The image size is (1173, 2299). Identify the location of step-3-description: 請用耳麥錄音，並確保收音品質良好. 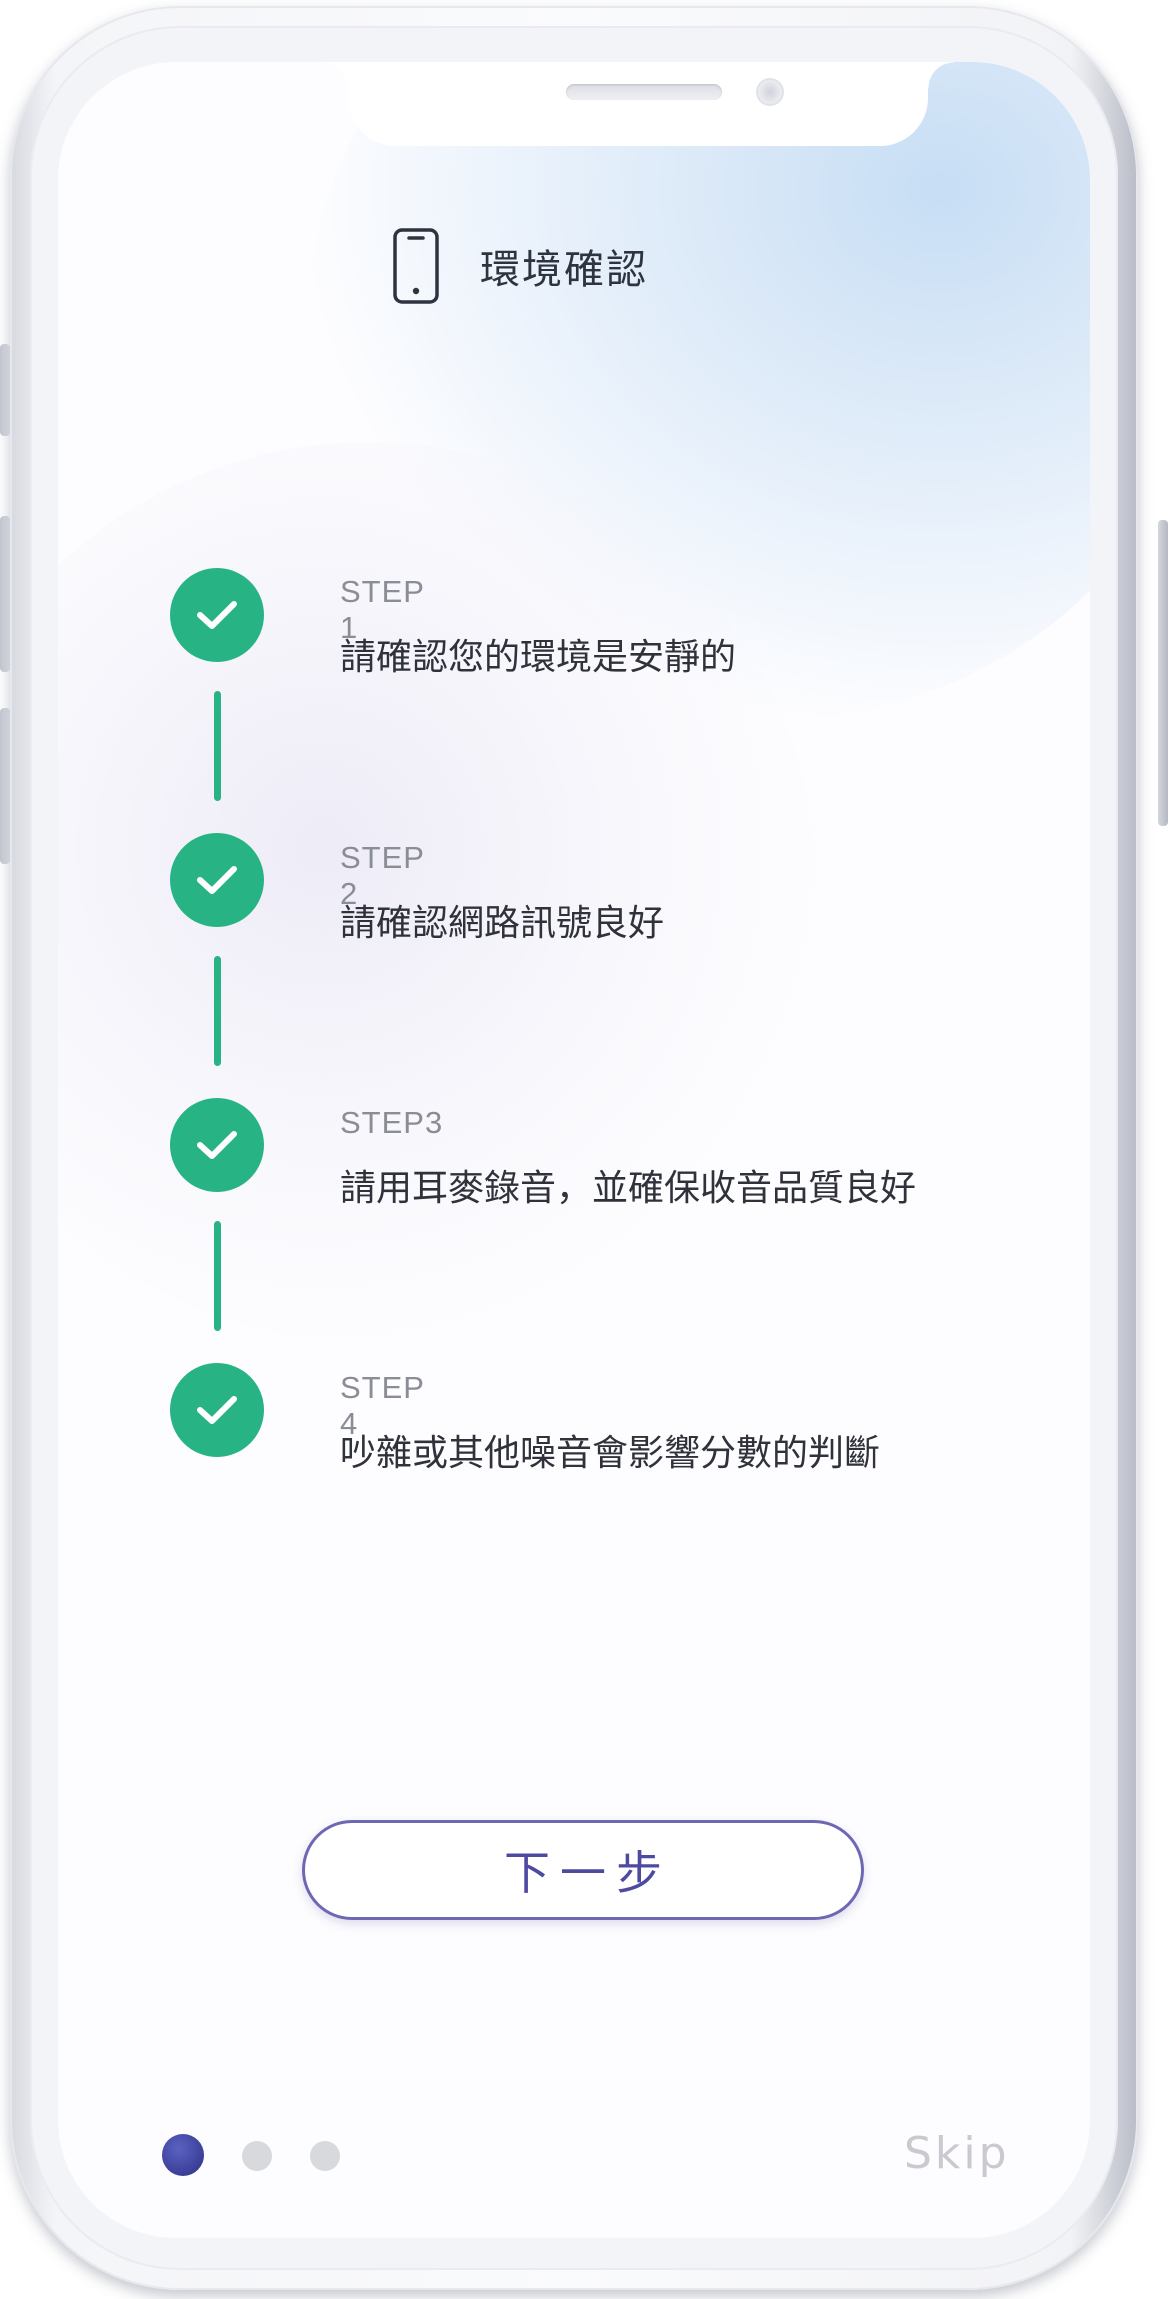
(628, 1188).